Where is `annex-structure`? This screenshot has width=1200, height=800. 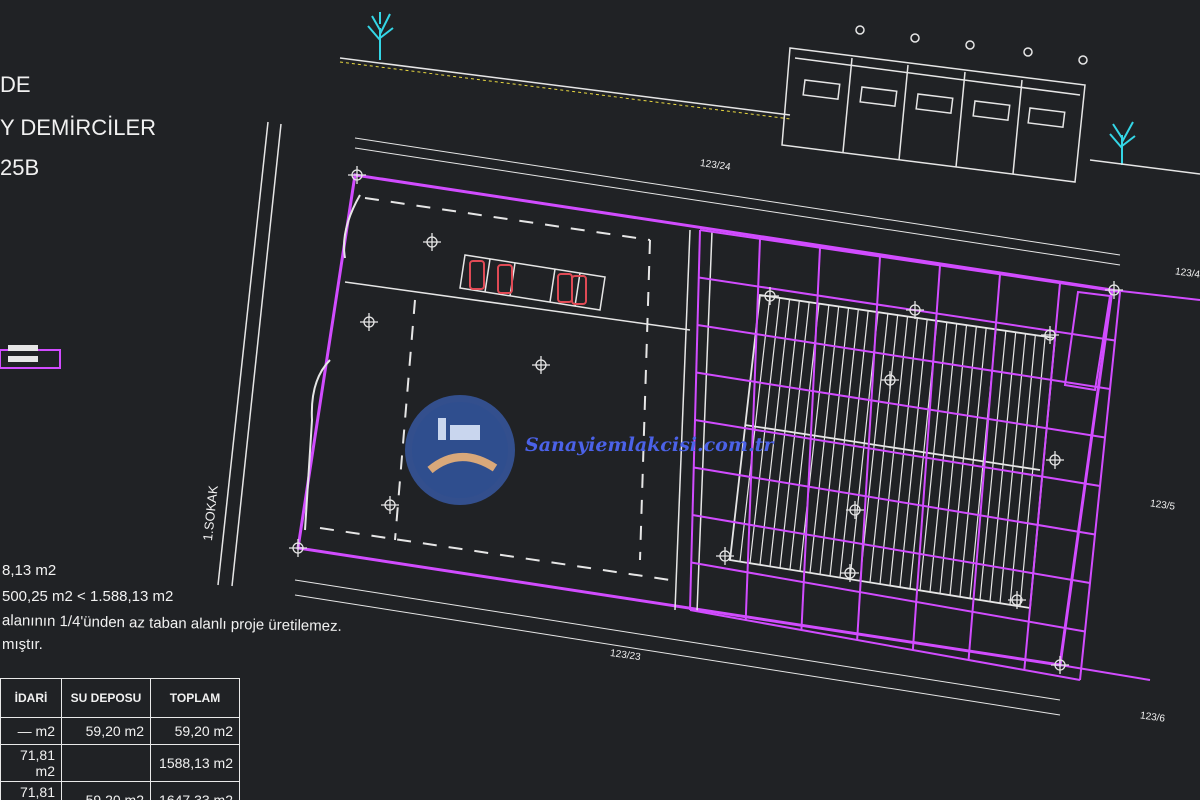 annex-structure is located at coordinates (1087, 341).